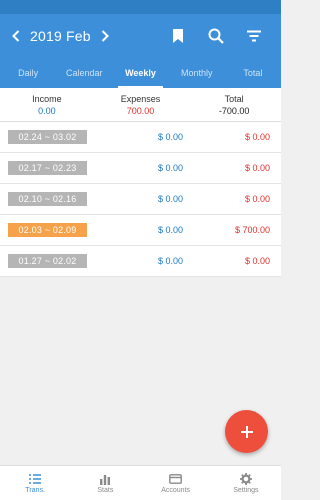 The height and width of the screenshot is (500, 320). I want to click on list-icon, so click(35, 479).